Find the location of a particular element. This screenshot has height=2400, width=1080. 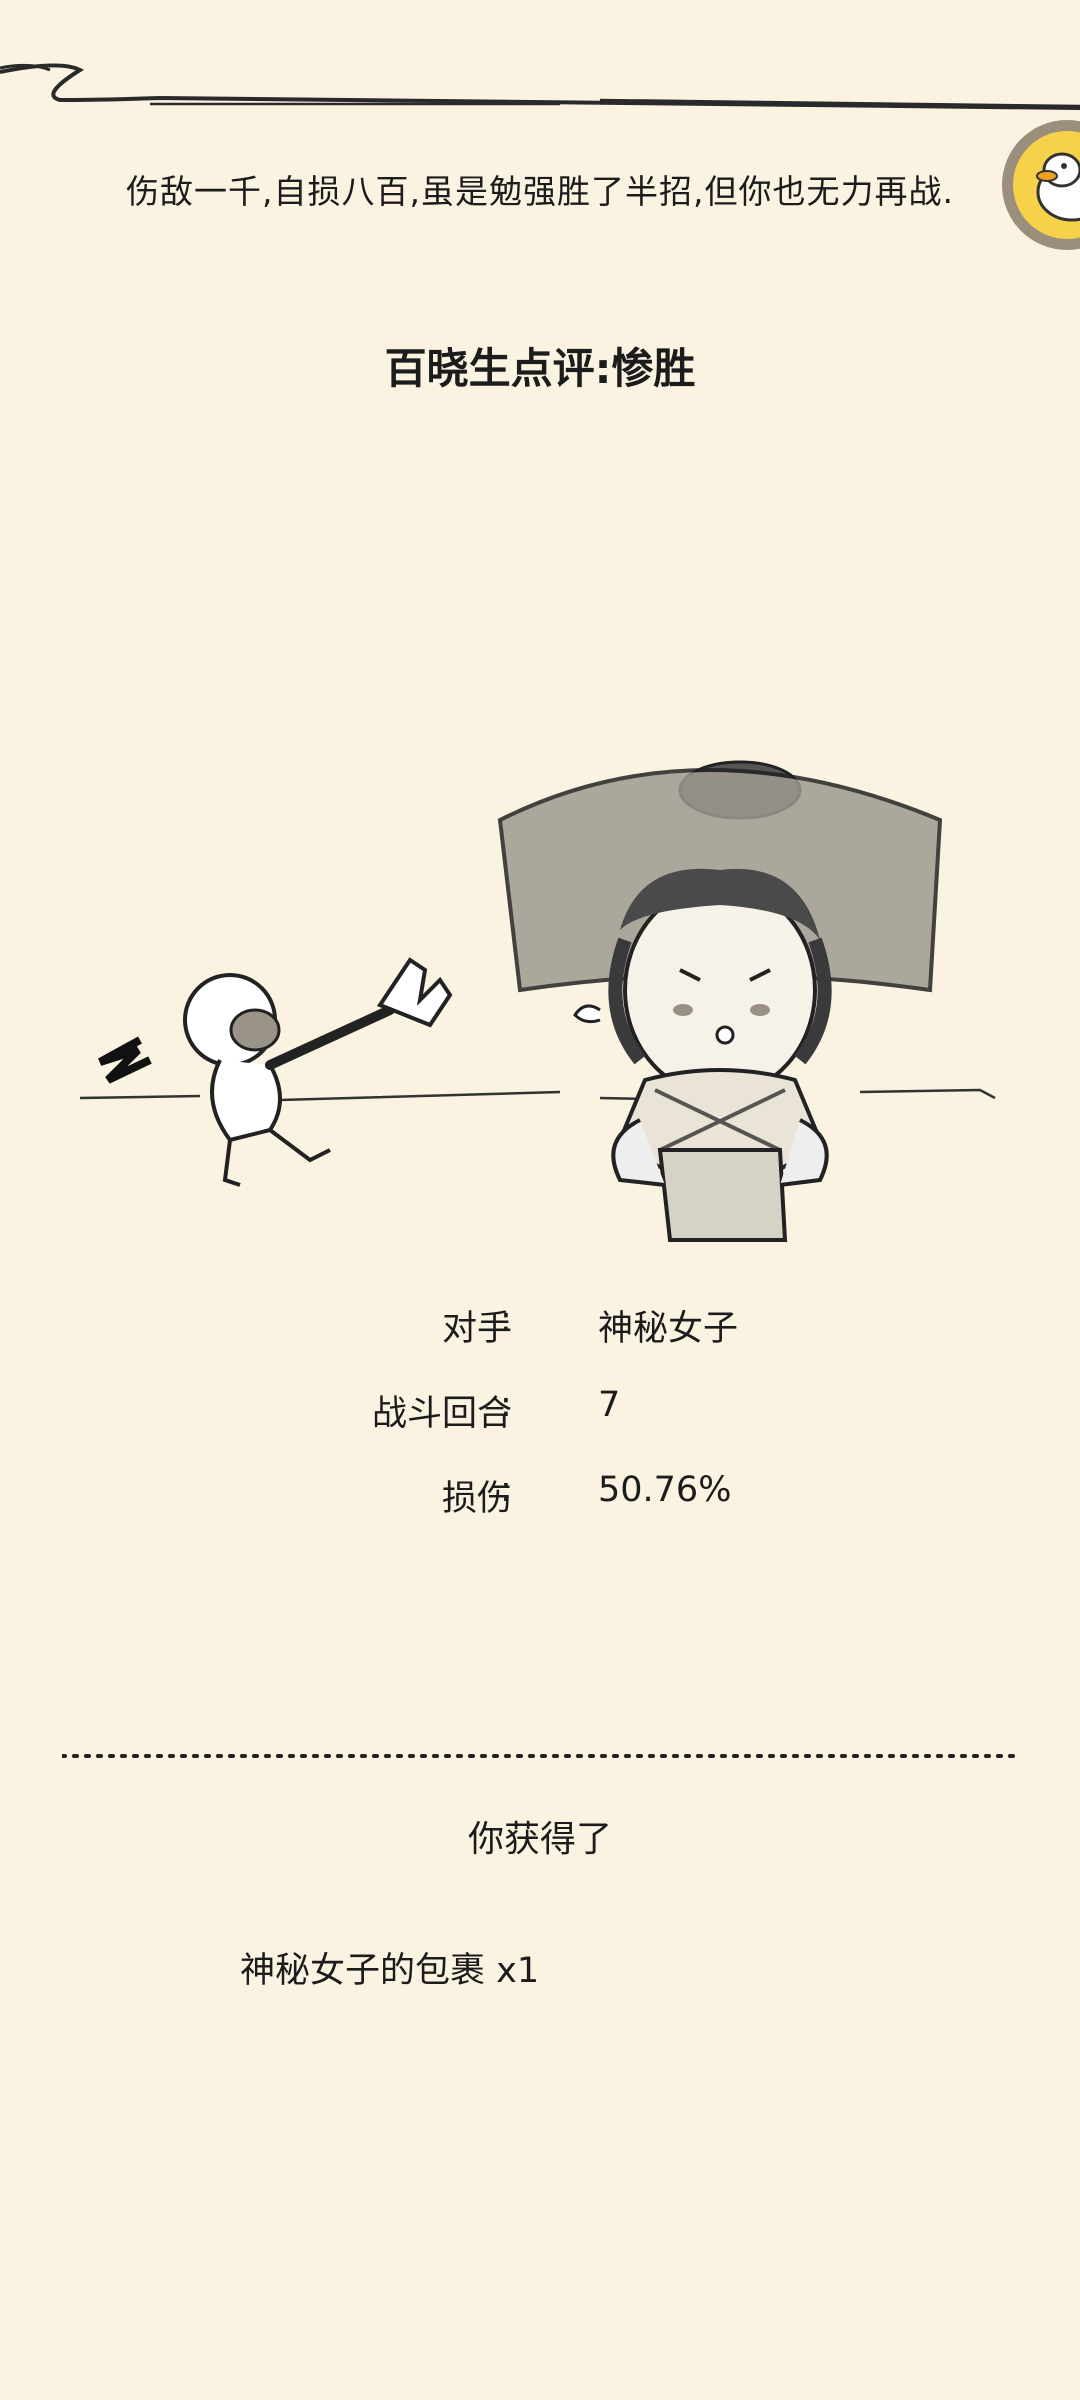

reward-item: 神秘女子的包裹 x1 is located at coordinates (389, 1967).